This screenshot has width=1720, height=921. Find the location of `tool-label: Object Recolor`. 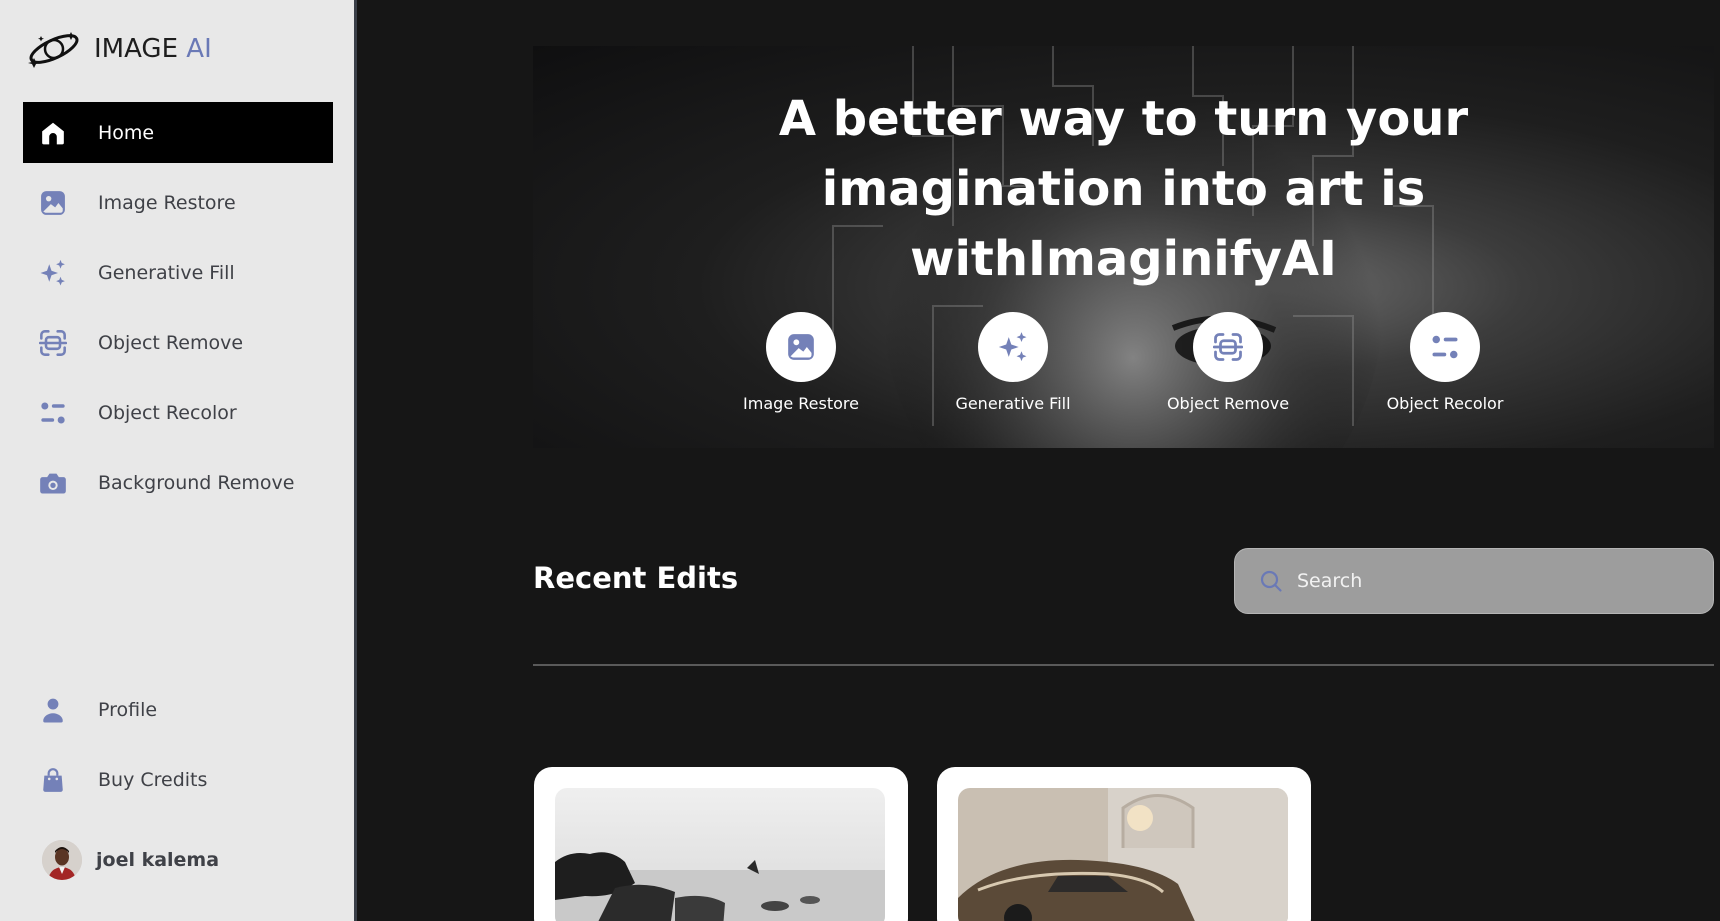

tool-label: Object Recolor is located at coordinates (1445, 403).